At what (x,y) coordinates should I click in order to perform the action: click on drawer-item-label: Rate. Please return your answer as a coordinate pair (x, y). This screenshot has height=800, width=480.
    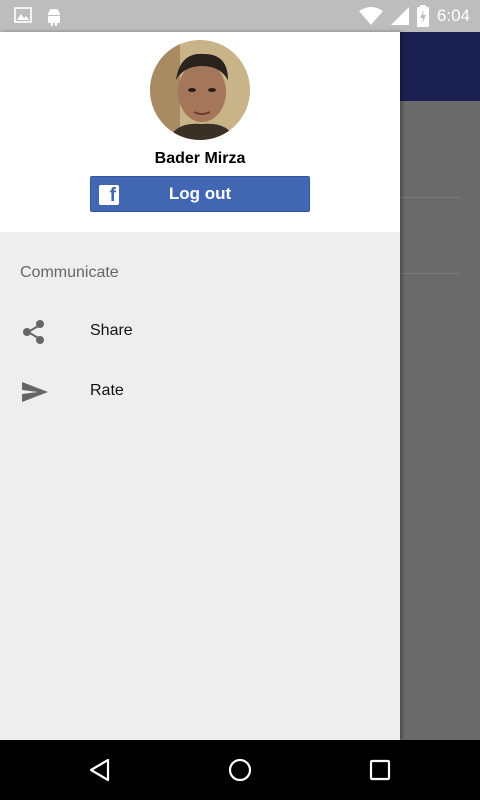
    Looking at the image, I should click on (107, 390).